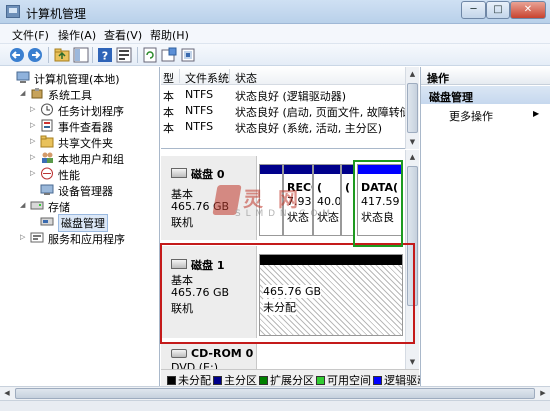  I want to click on table-row: 本 NTFS 状态良好 (逻辑驱动器), so click(290, 95).